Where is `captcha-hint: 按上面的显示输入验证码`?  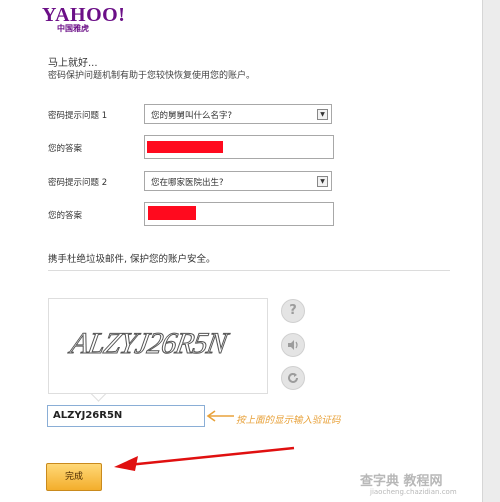
captcha-hint: 按上面的显示输入验证码 is located at coordinates (288, 420).